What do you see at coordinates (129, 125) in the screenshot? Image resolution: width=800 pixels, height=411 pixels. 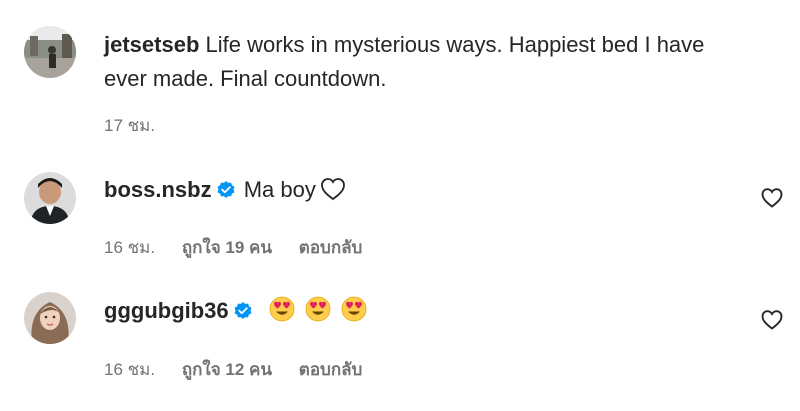 I see `timestamp: 17 ชม.` at bounding box center [129, 125].